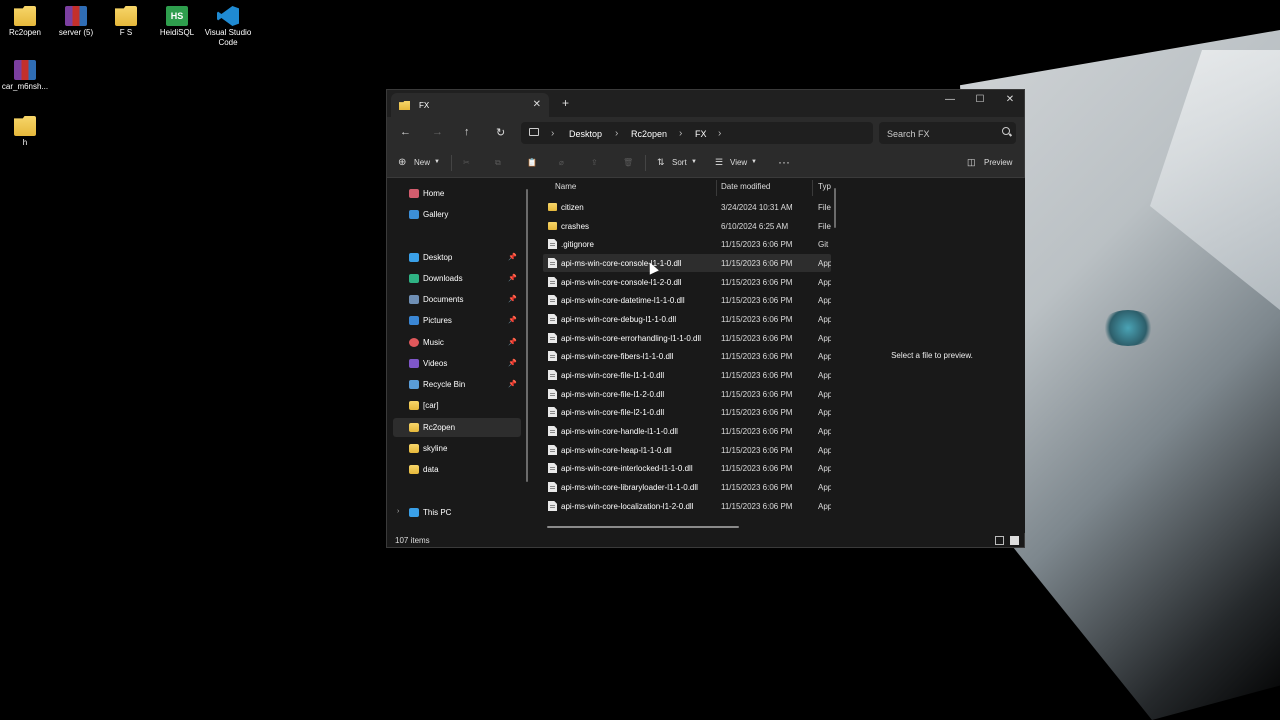  Describe the element at coordinates (457, 405) in the screenshot. I see `sidebar-item-car: [car]` at that location.